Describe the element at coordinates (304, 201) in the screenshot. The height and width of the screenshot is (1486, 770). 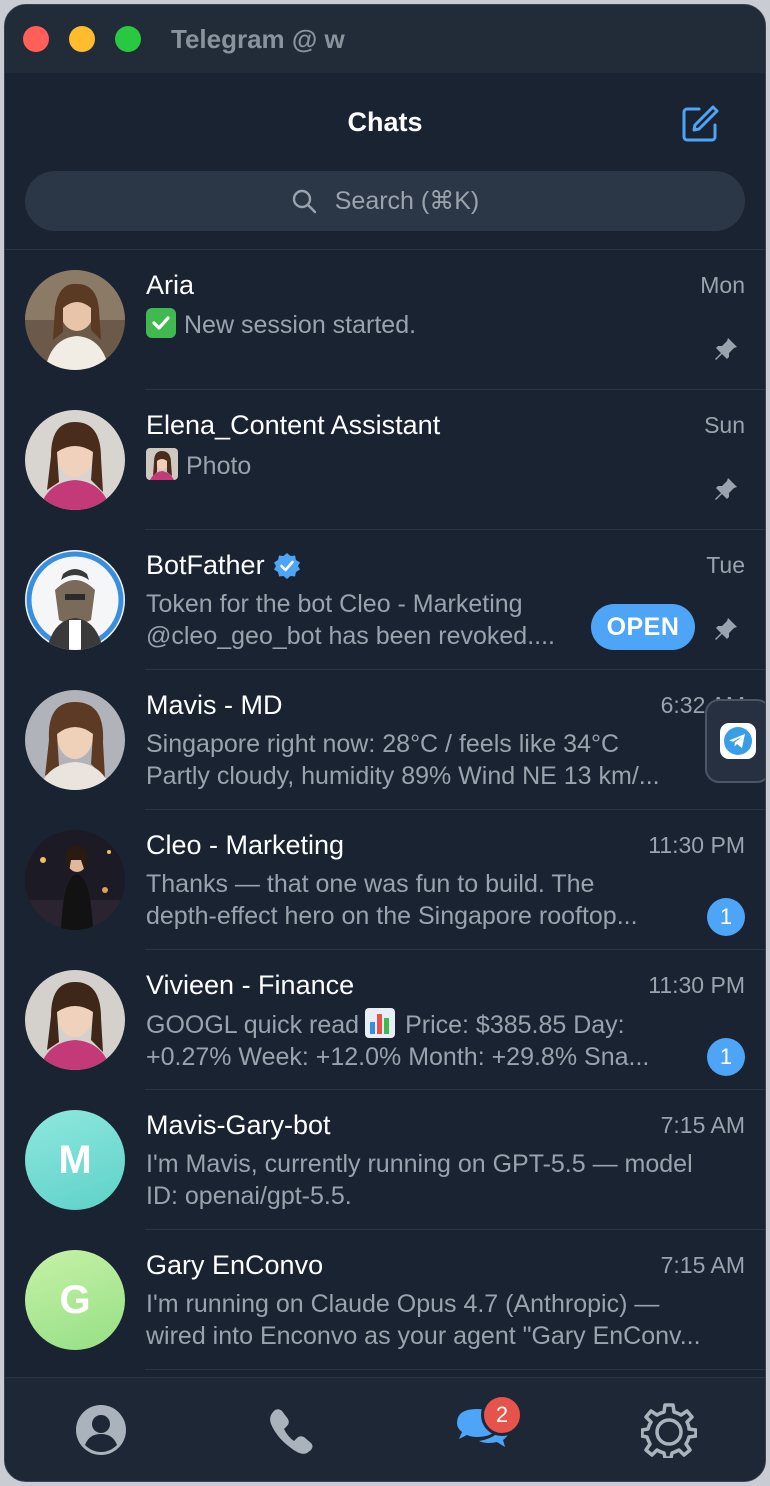
I see `search-icon` at that location.